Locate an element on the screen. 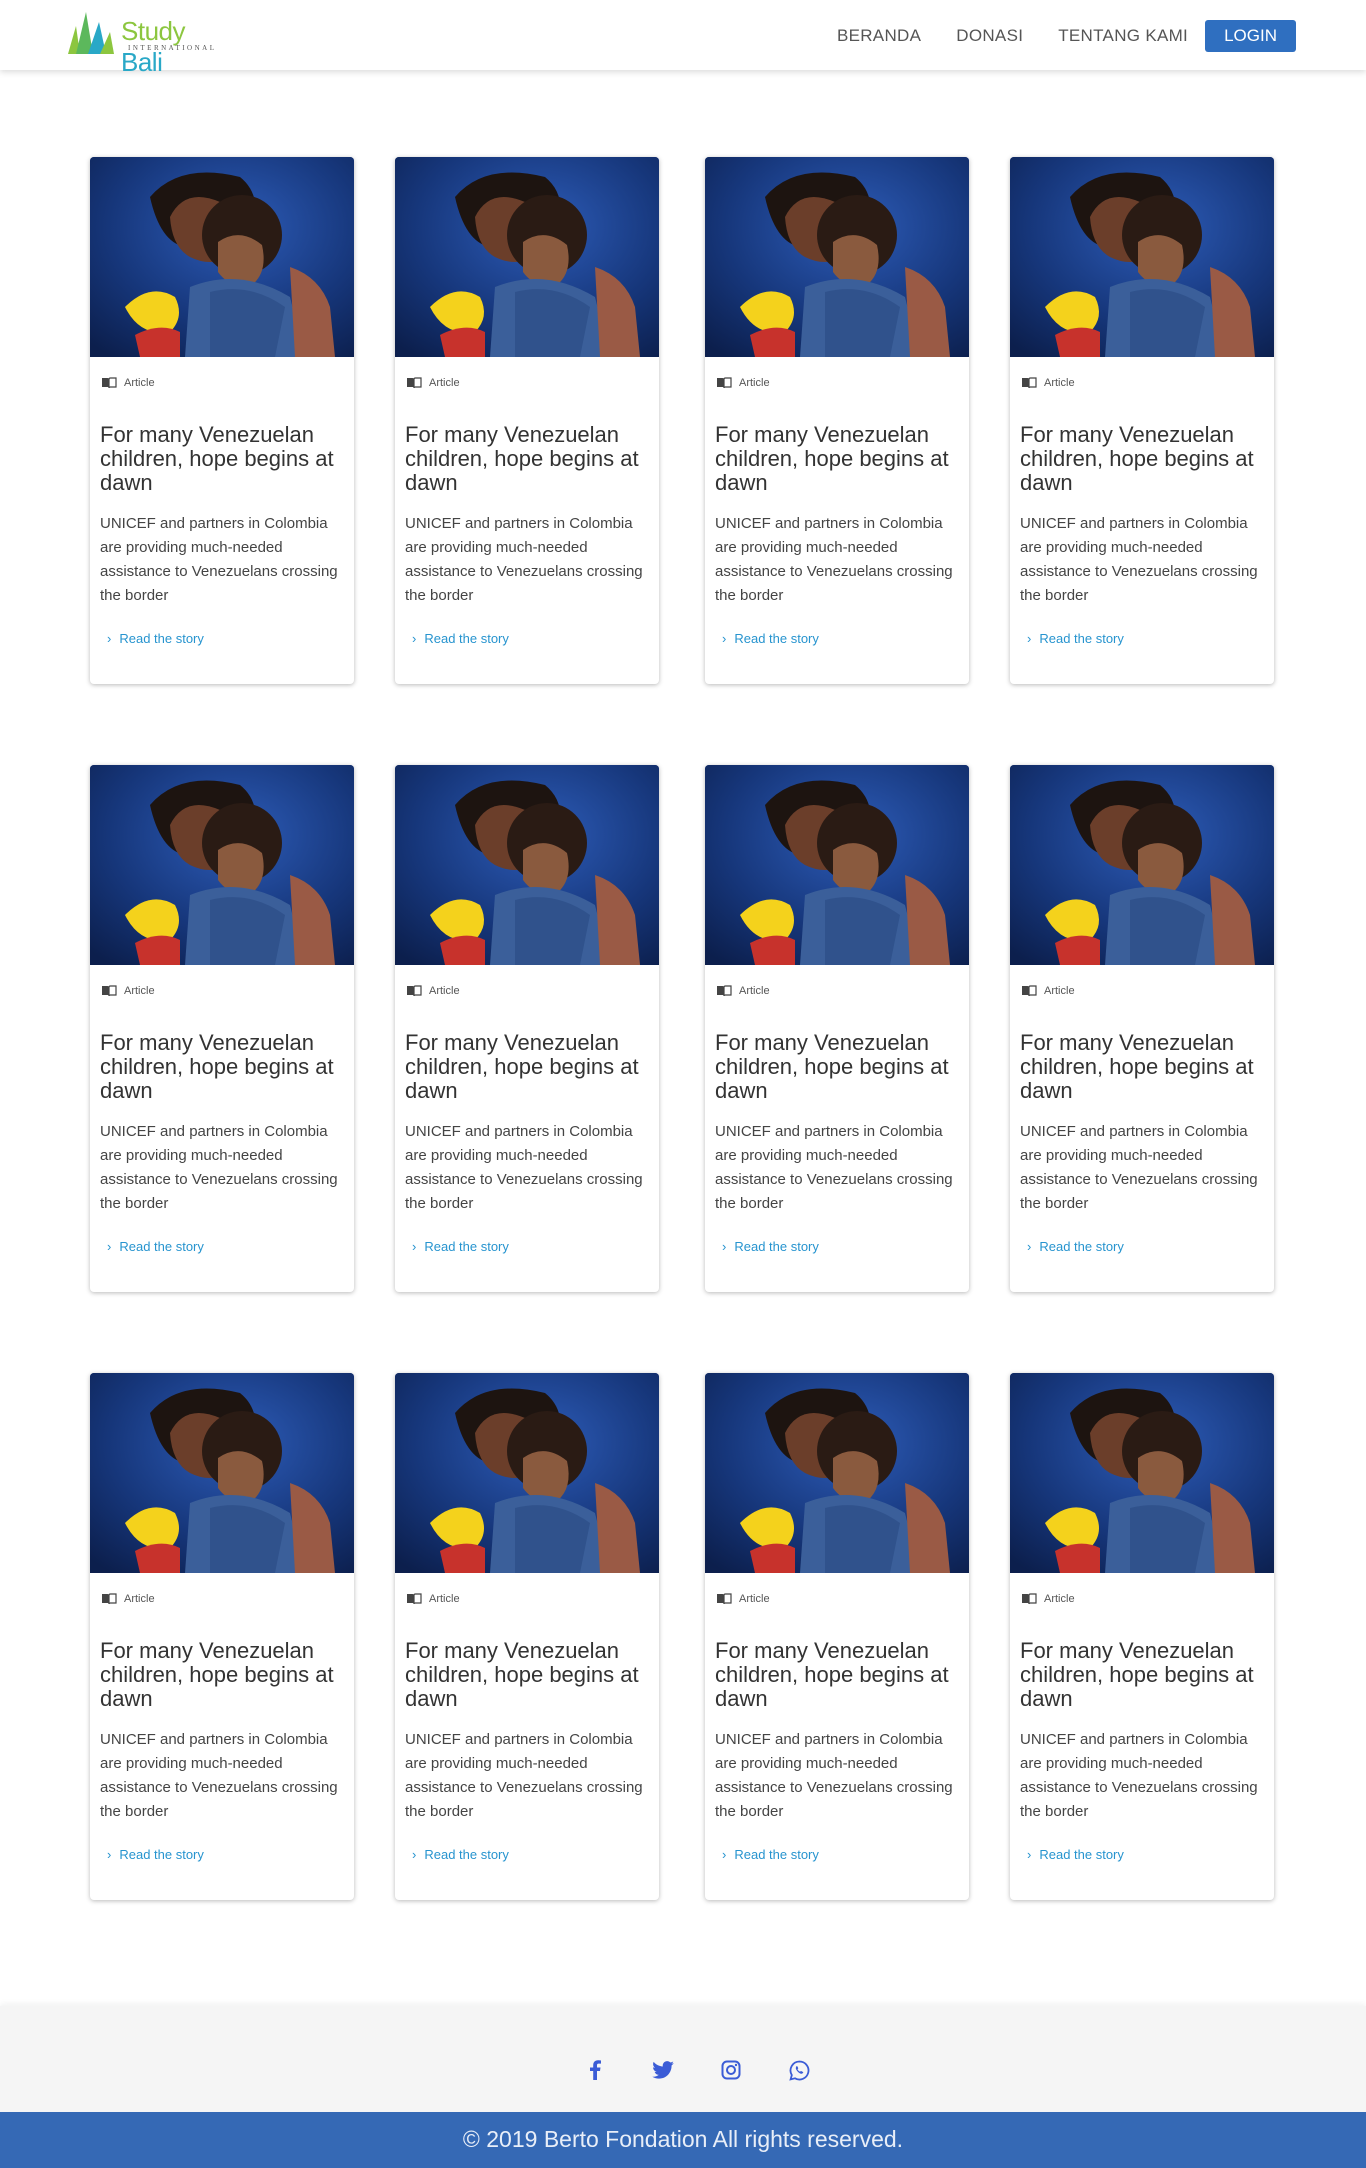 The height and width of the screenshot is (2168, 1366). nav-donasi: DONASI is located at coordinates (989, 36).